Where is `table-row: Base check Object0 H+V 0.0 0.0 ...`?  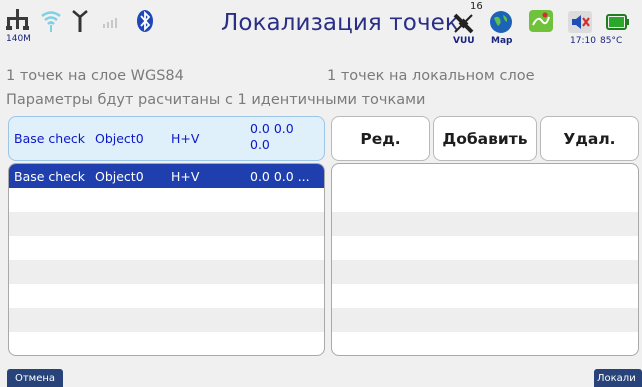
table-row: Base check Object0 H+V 0.0 0.0 ... is located at coordinates (166, 176).